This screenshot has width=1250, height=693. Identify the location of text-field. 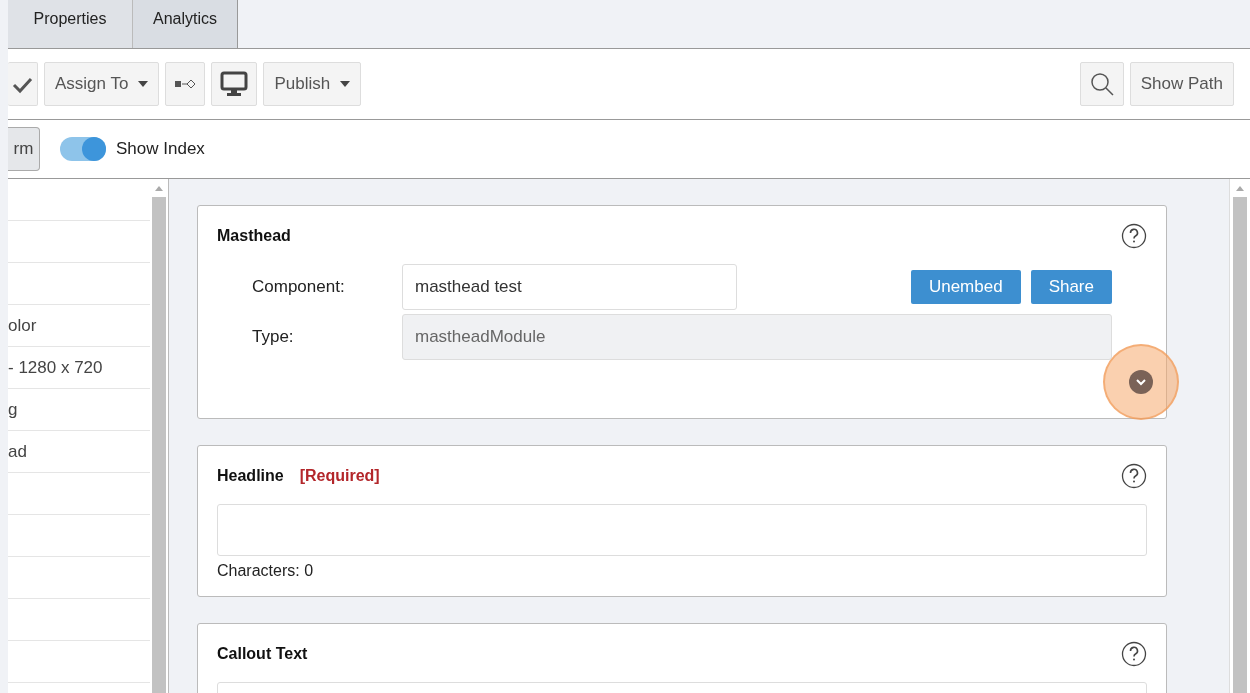
(682, 530).